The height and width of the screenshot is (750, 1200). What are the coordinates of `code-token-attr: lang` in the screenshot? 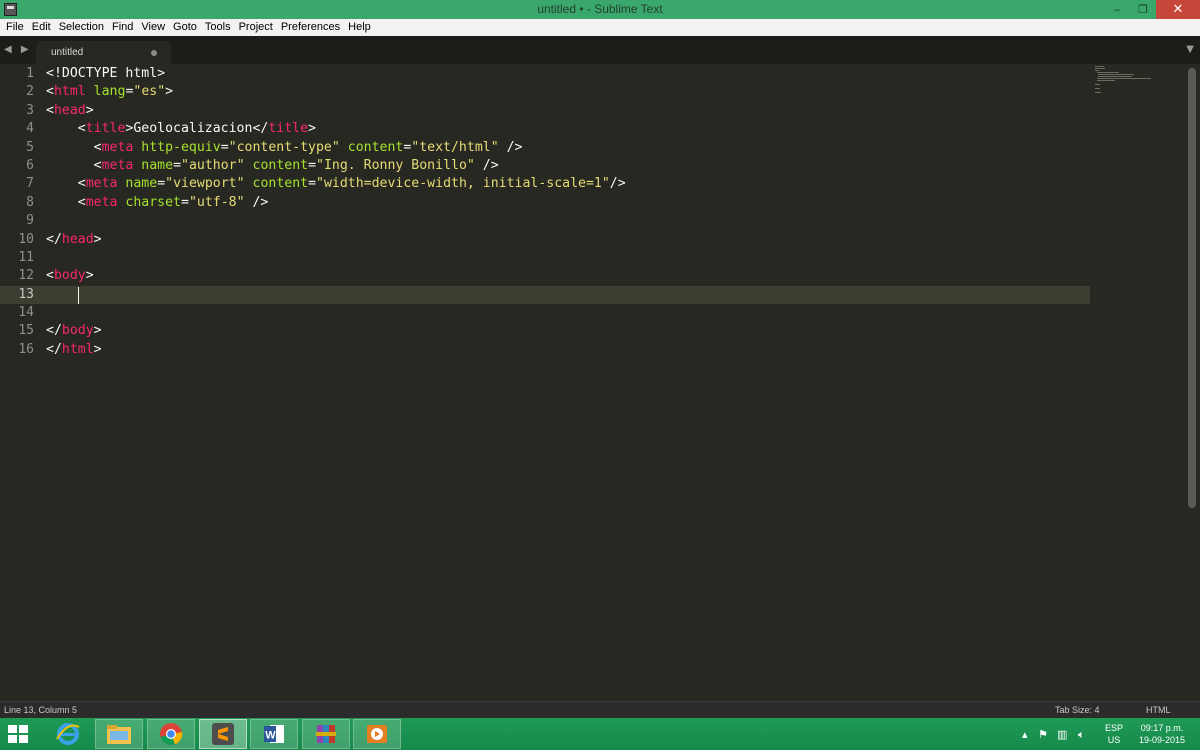 It's located at (109, 92).